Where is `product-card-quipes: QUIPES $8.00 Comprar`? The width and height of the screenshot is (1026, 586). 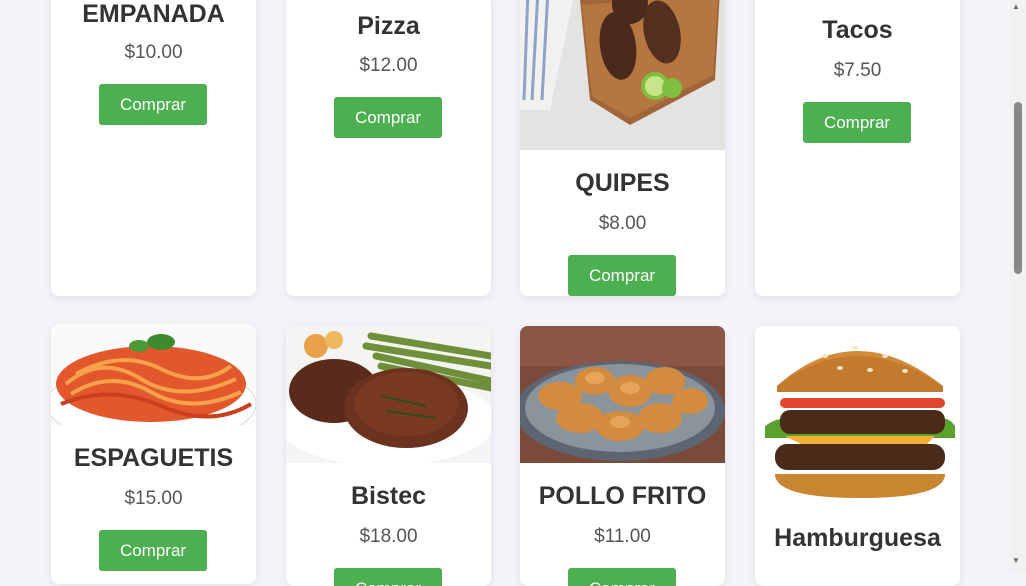
product-card-quipes: QUIPES $8.00 Comprar is located at coordinates (622, 148).